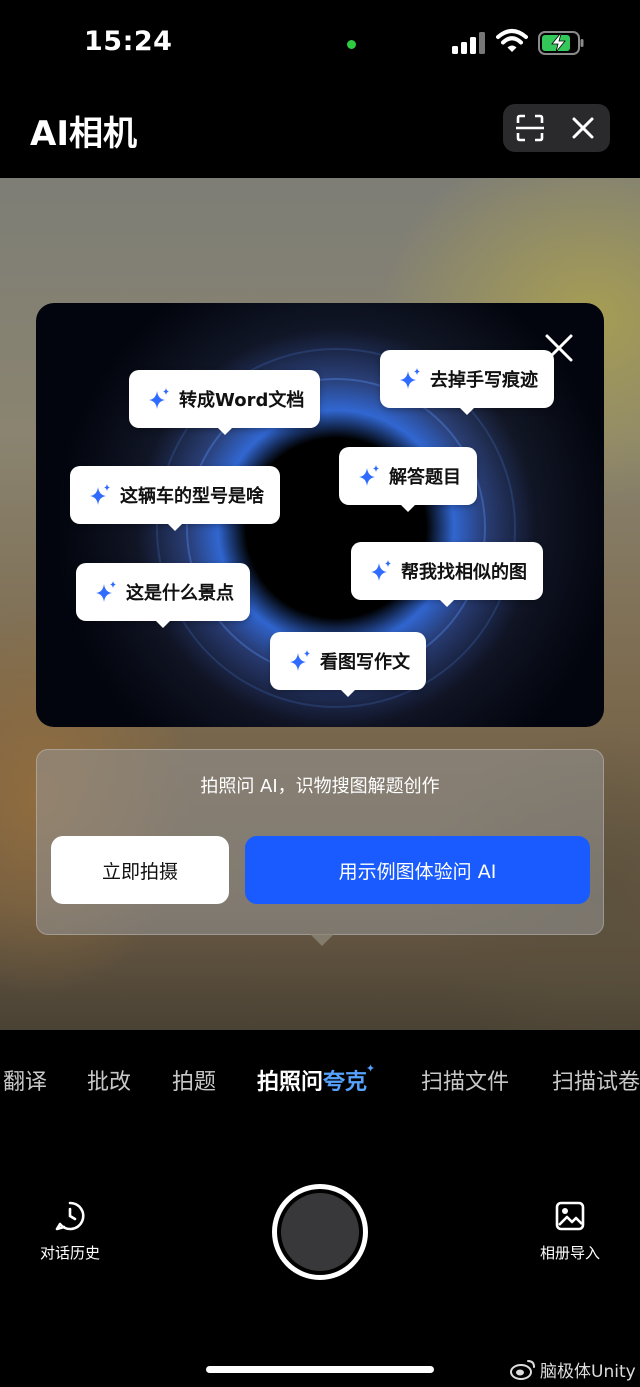 The image size is (640, 1387). I want to click on camera-in-use-indicator, so click(351, 44).